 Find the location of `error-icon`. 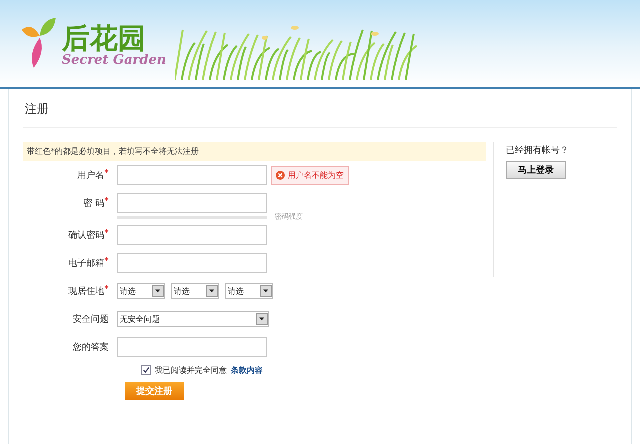

error-icon is located at coordinates (280, 175).